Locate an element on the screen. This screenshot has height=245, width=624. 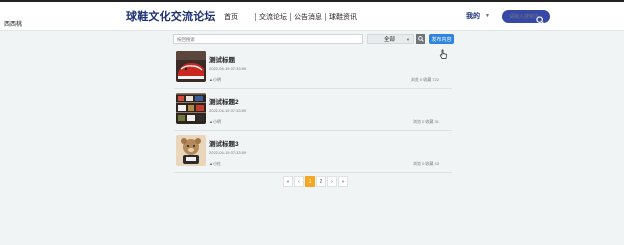
header-search-input is located at coordinates (524, 16).